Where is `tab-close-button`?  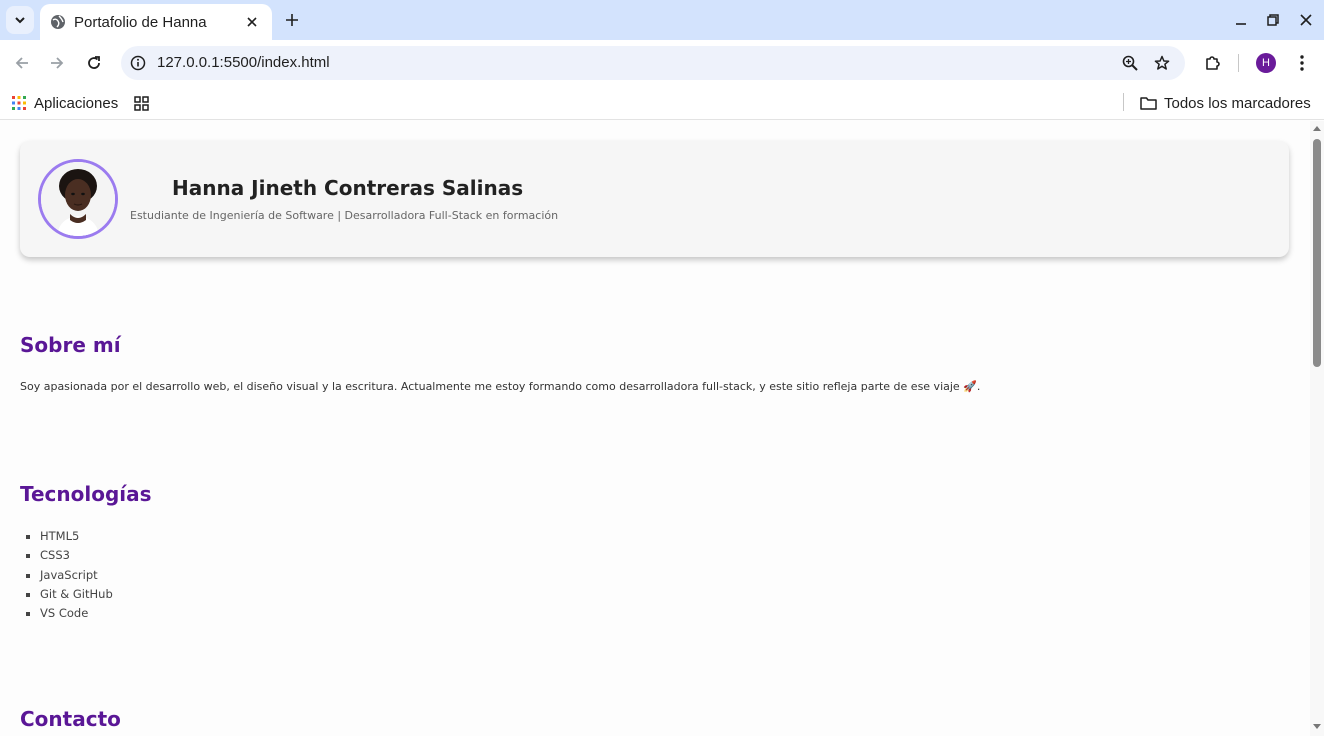
tab-close-button is located at coordinates (252, 22).